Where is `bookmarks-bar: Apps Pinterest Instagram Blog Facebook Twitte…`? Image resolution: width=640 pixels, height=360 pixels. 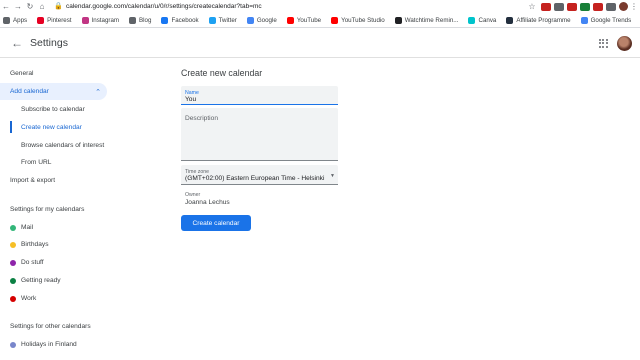
bookmarks-bar: Apps Pinterest Instagram Blog Facebook Twitte… is located at coordinates (320, 20).